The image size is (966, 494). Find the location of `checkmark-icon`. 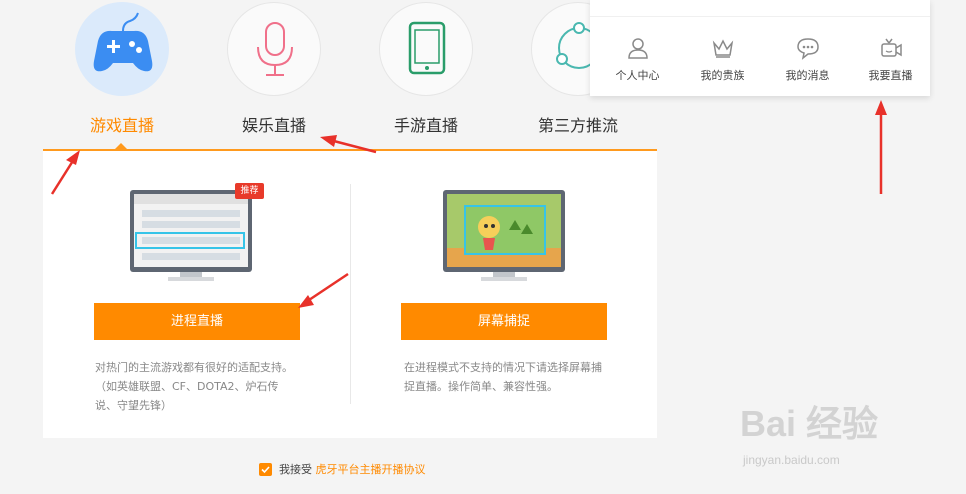

checkmark-icon is located at coordinates (265, 469).